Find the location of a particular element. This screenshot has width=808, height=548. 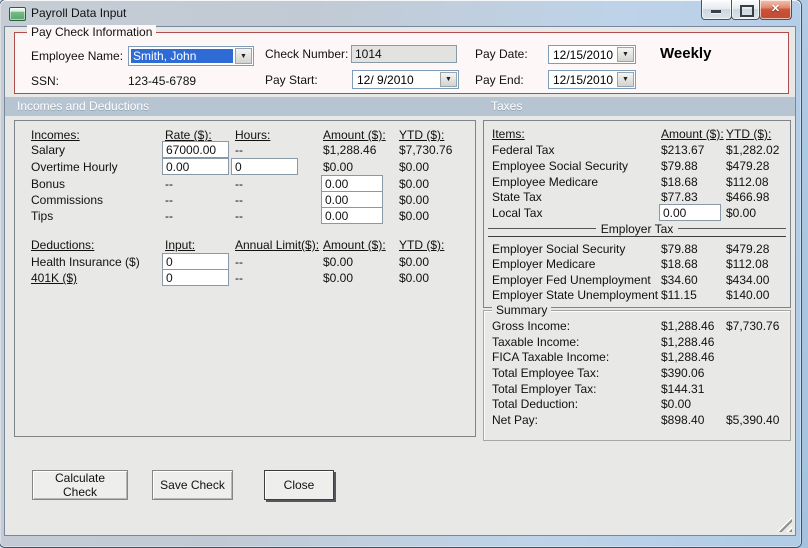

summary-ytd: $7,730.76 is located at coordinates (753, 326).